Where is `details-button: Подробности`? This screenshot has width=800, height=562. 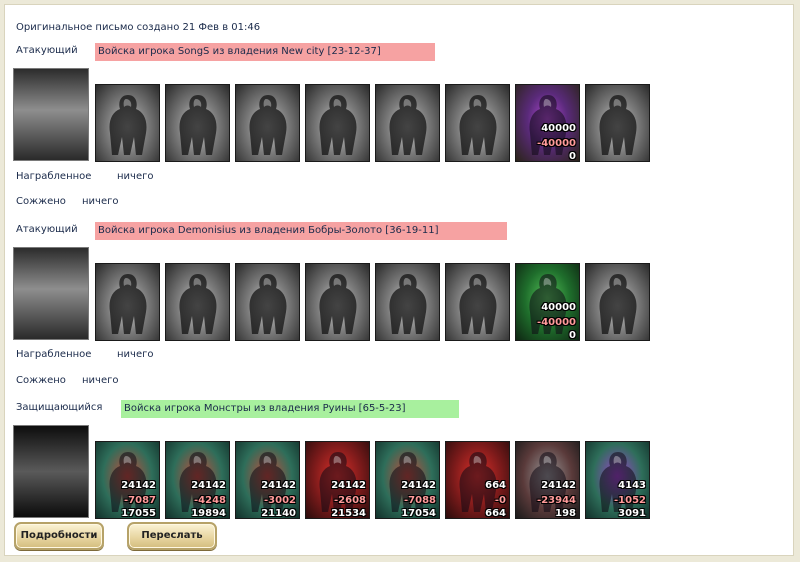
details-button: Подробности is located at coordinates (59, 536).